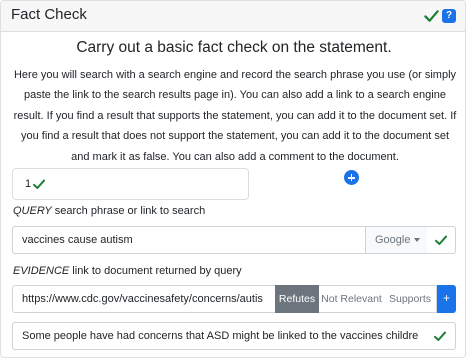 This screenshot has width=466, height=358. I want to click on search-engine-label: Google, so click(393, 240).